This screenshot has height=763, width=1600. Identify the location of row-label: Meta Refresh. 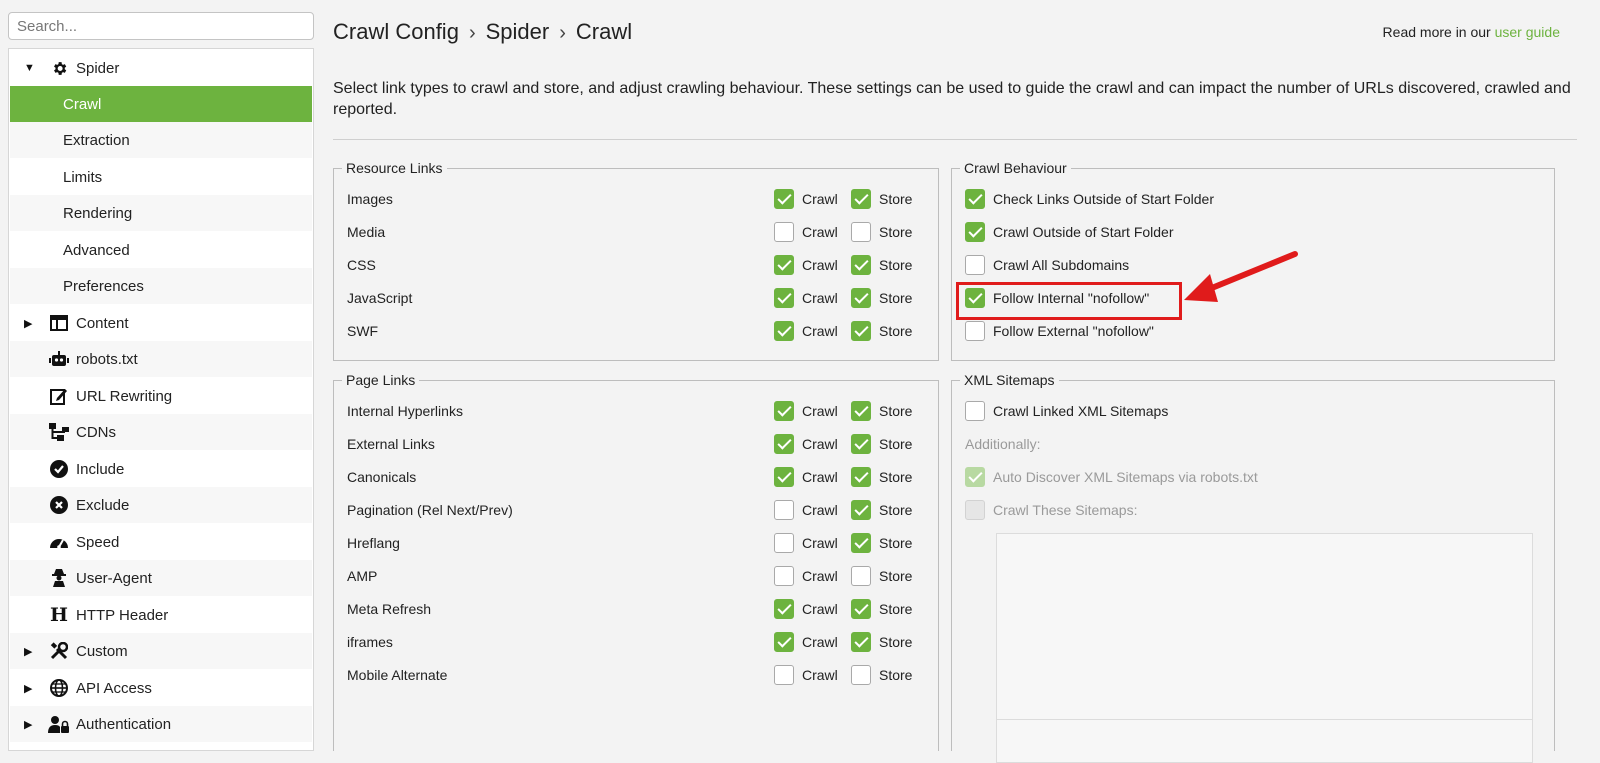
(389, 608).